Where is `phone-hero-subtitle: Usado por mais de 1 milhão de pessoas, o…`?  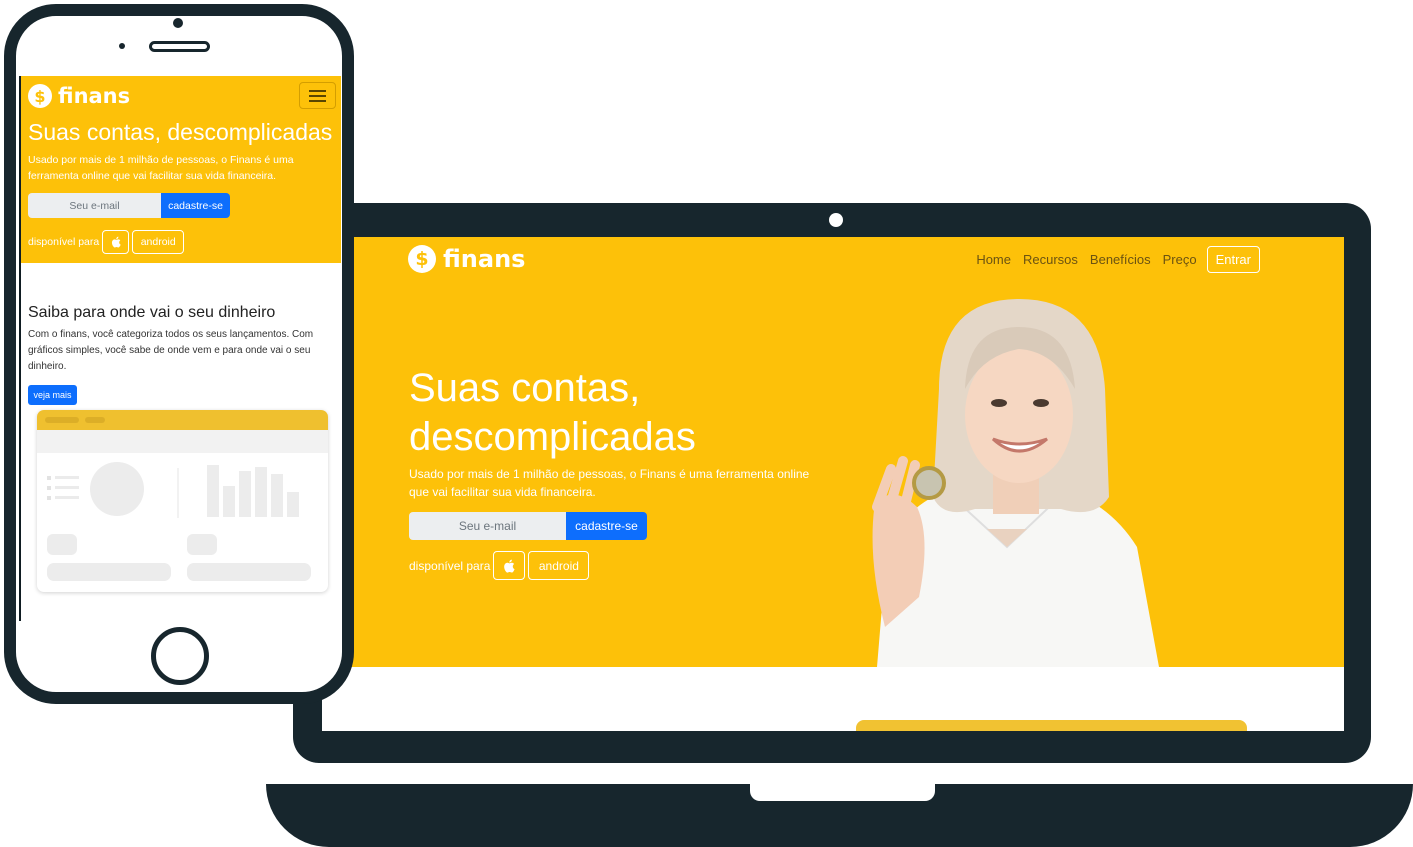 phone-hero-subtitle: Usado por mais de 1 milhão de pessoas, o… is located at coordinates (161, 168).